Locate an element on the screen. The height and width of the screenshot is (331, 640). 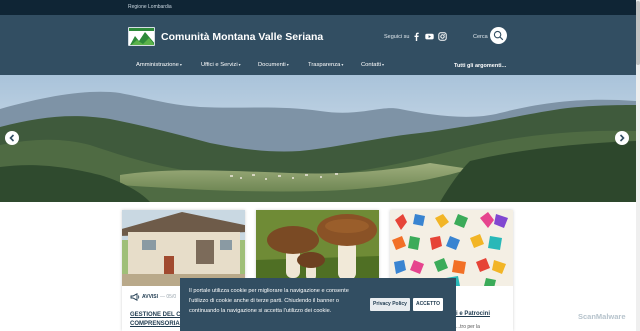
search-button is located at coordinates (498, 35).